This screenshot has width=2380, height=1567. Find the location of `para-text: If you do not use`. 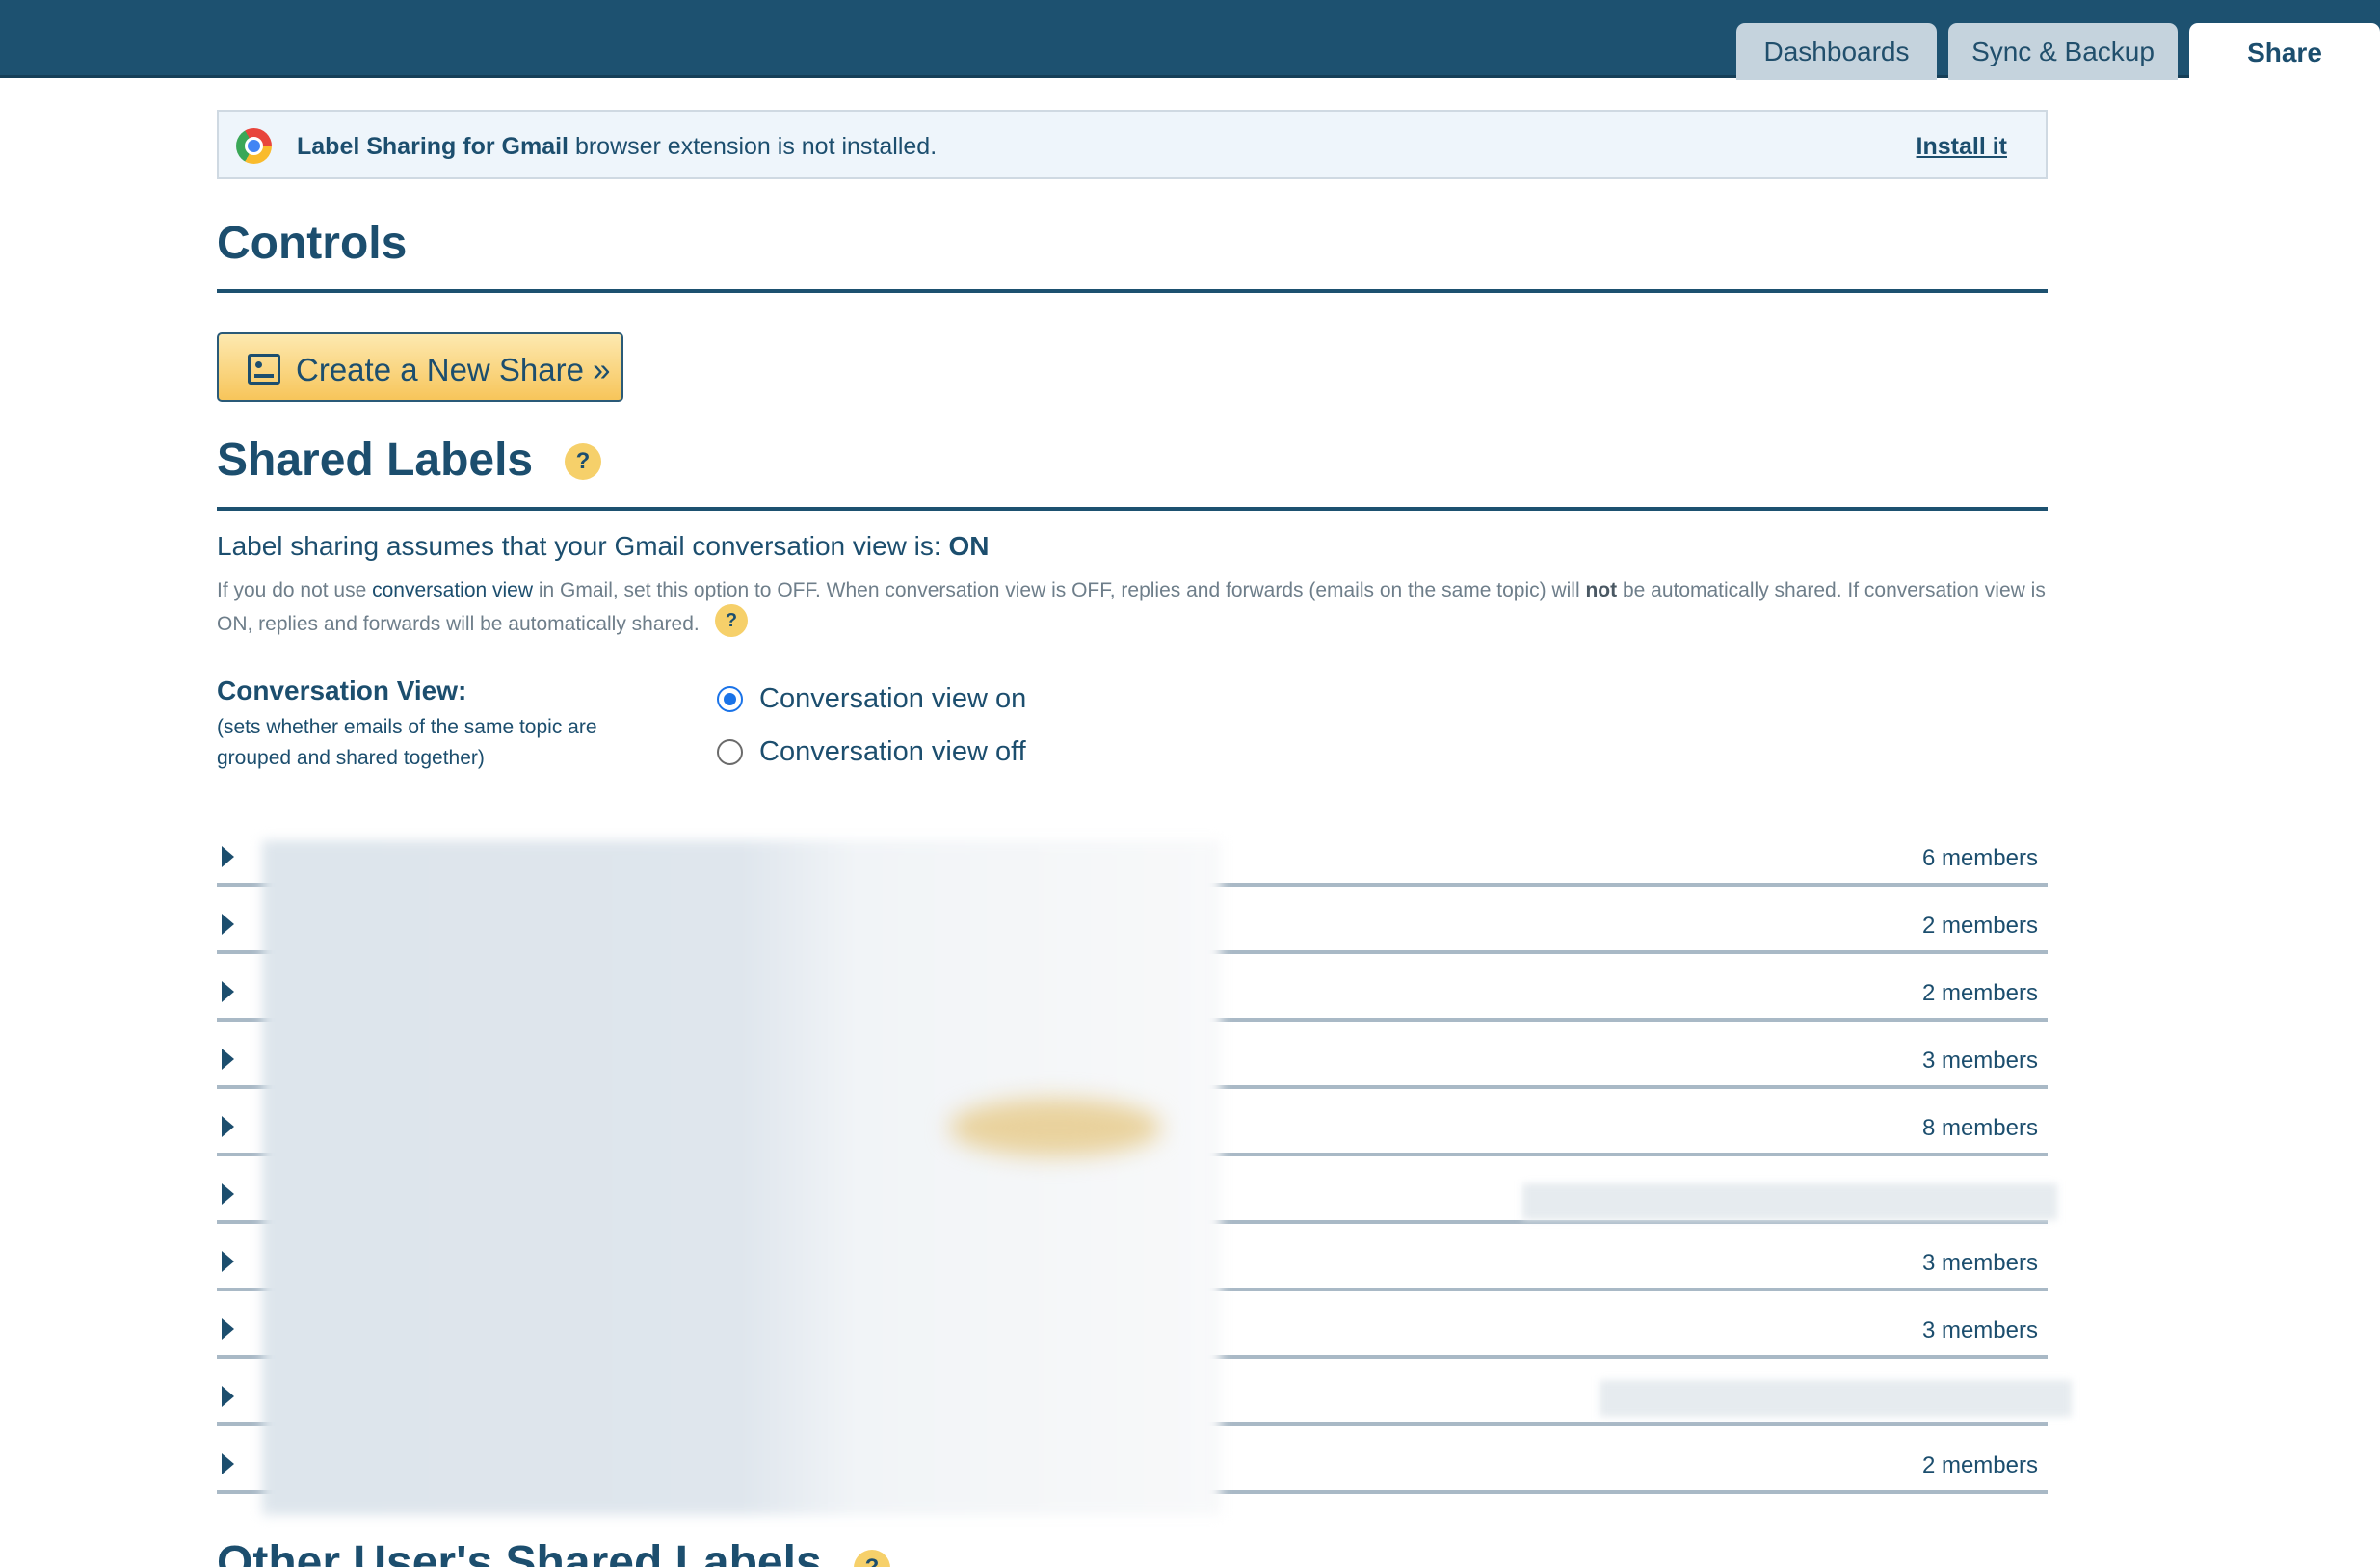

para-text: If you do not use is located at coordinates (295, 590).